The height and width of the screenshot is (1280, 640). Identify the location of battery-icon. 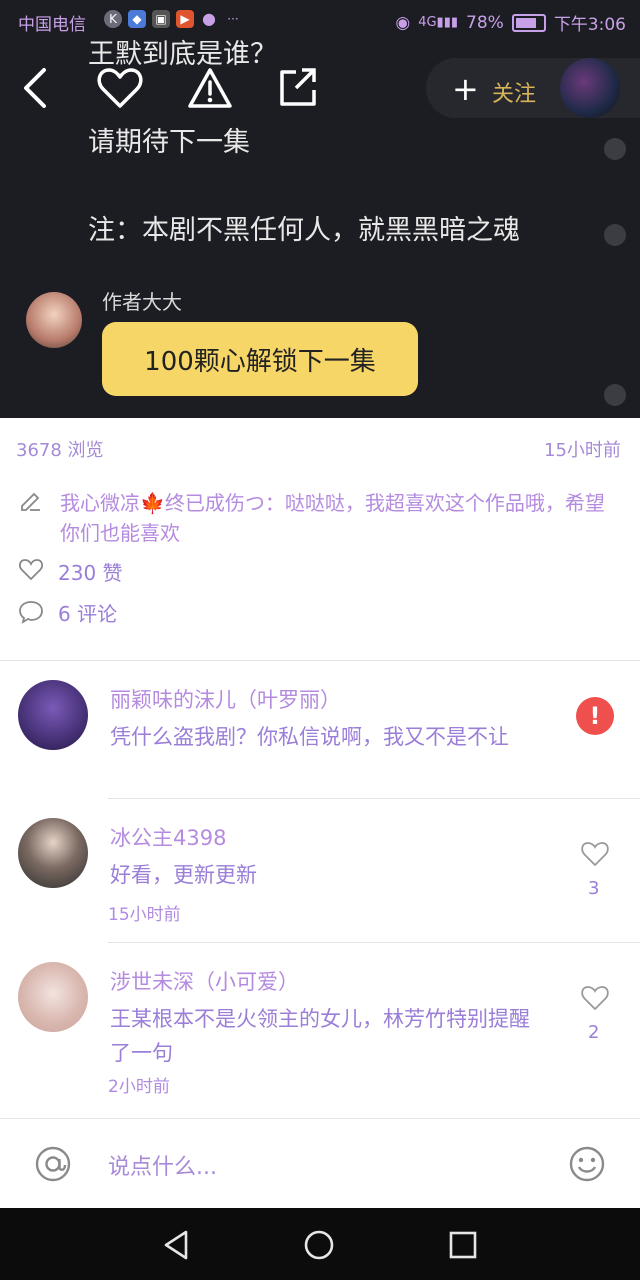
(528, 22).